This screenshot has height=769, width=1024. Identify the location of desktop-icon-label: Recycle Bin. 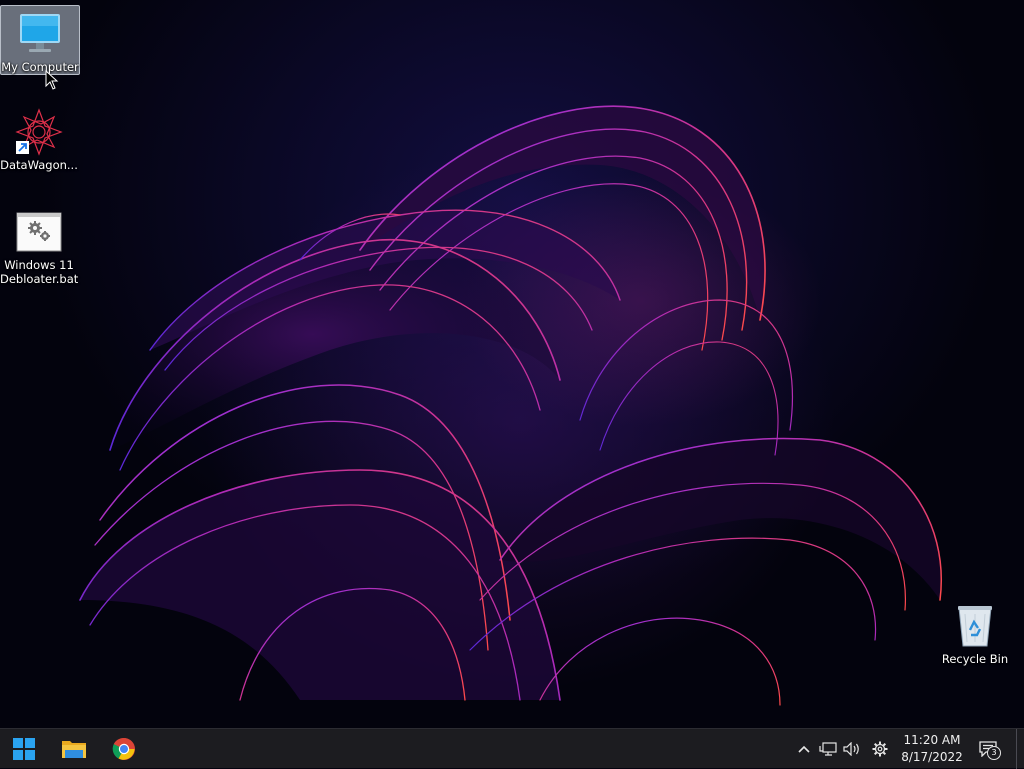
(975, 659).